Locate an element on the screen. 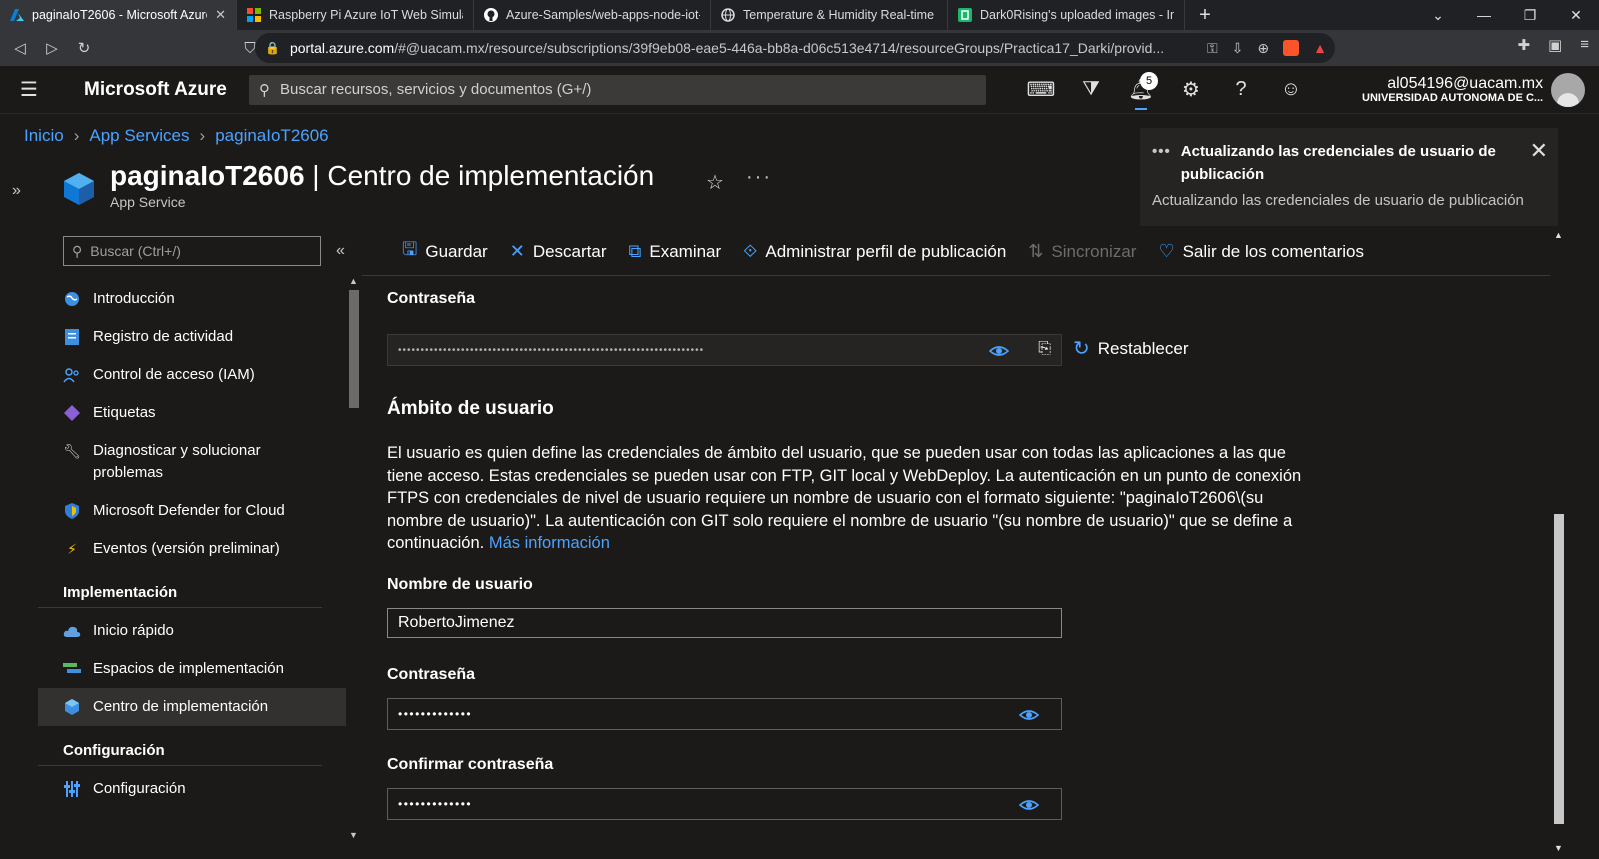  wallet-icon: ▣ is located at coordinates (1555, 45).